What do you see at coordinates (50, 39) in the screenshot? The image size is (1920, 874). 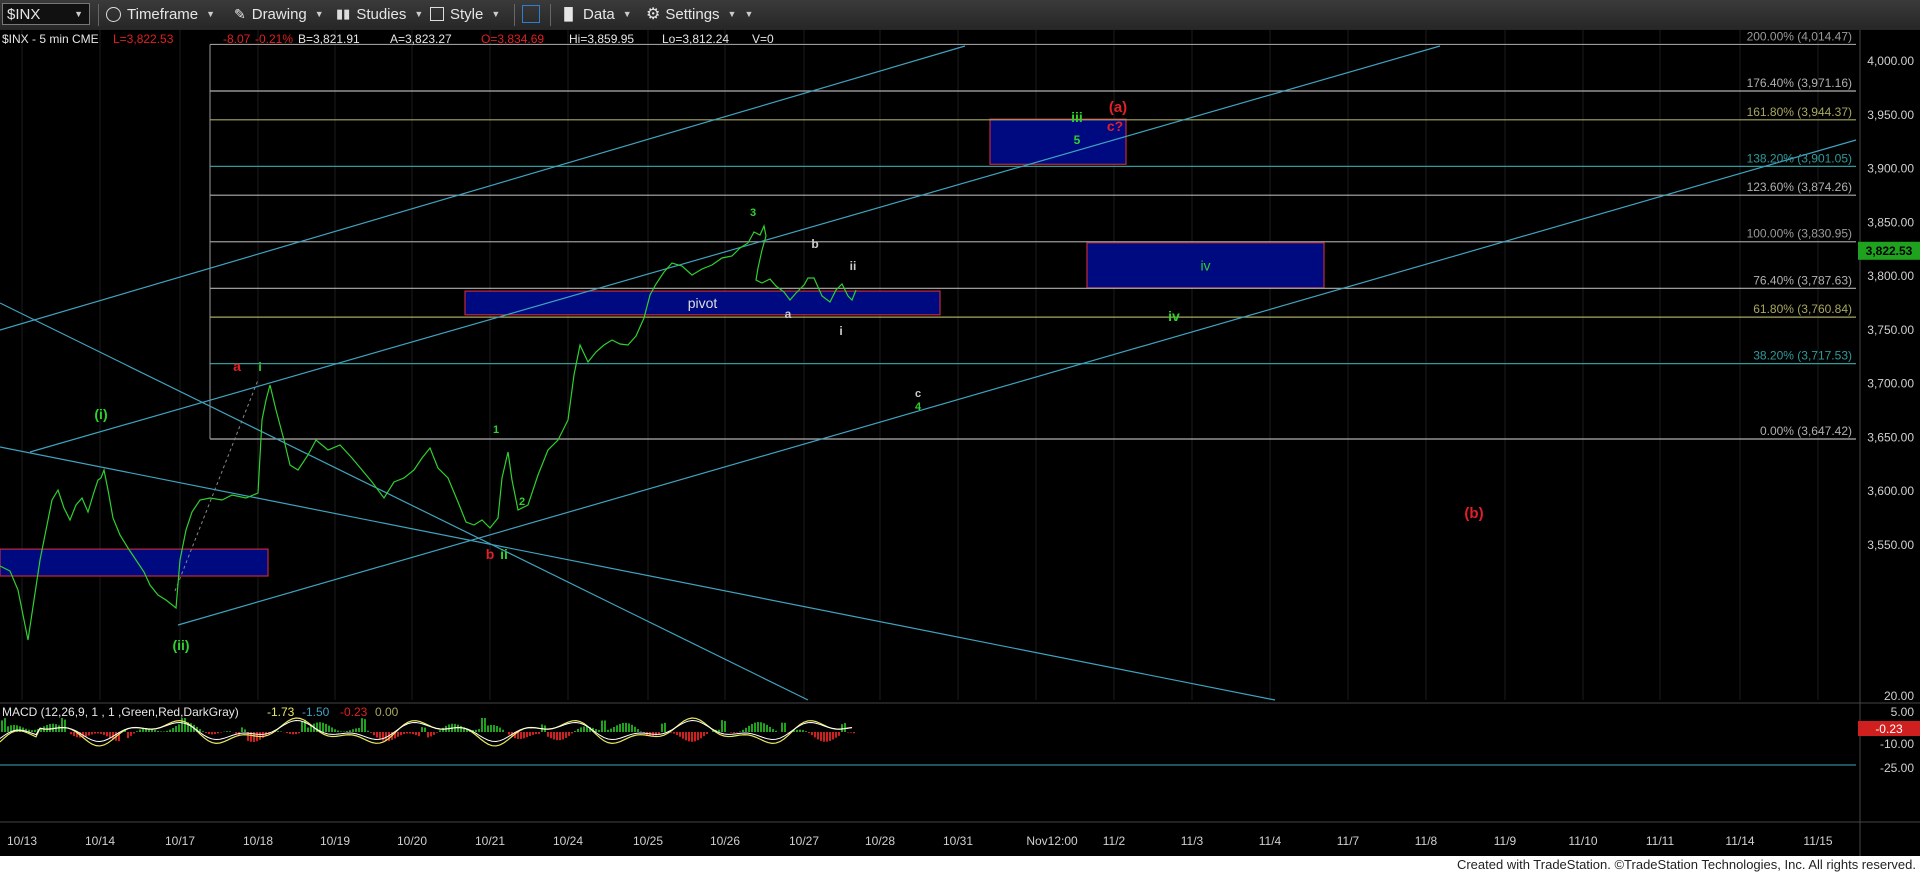 I see `quote-field: $INX - 5 min CME` at bounding box center [50, 39].